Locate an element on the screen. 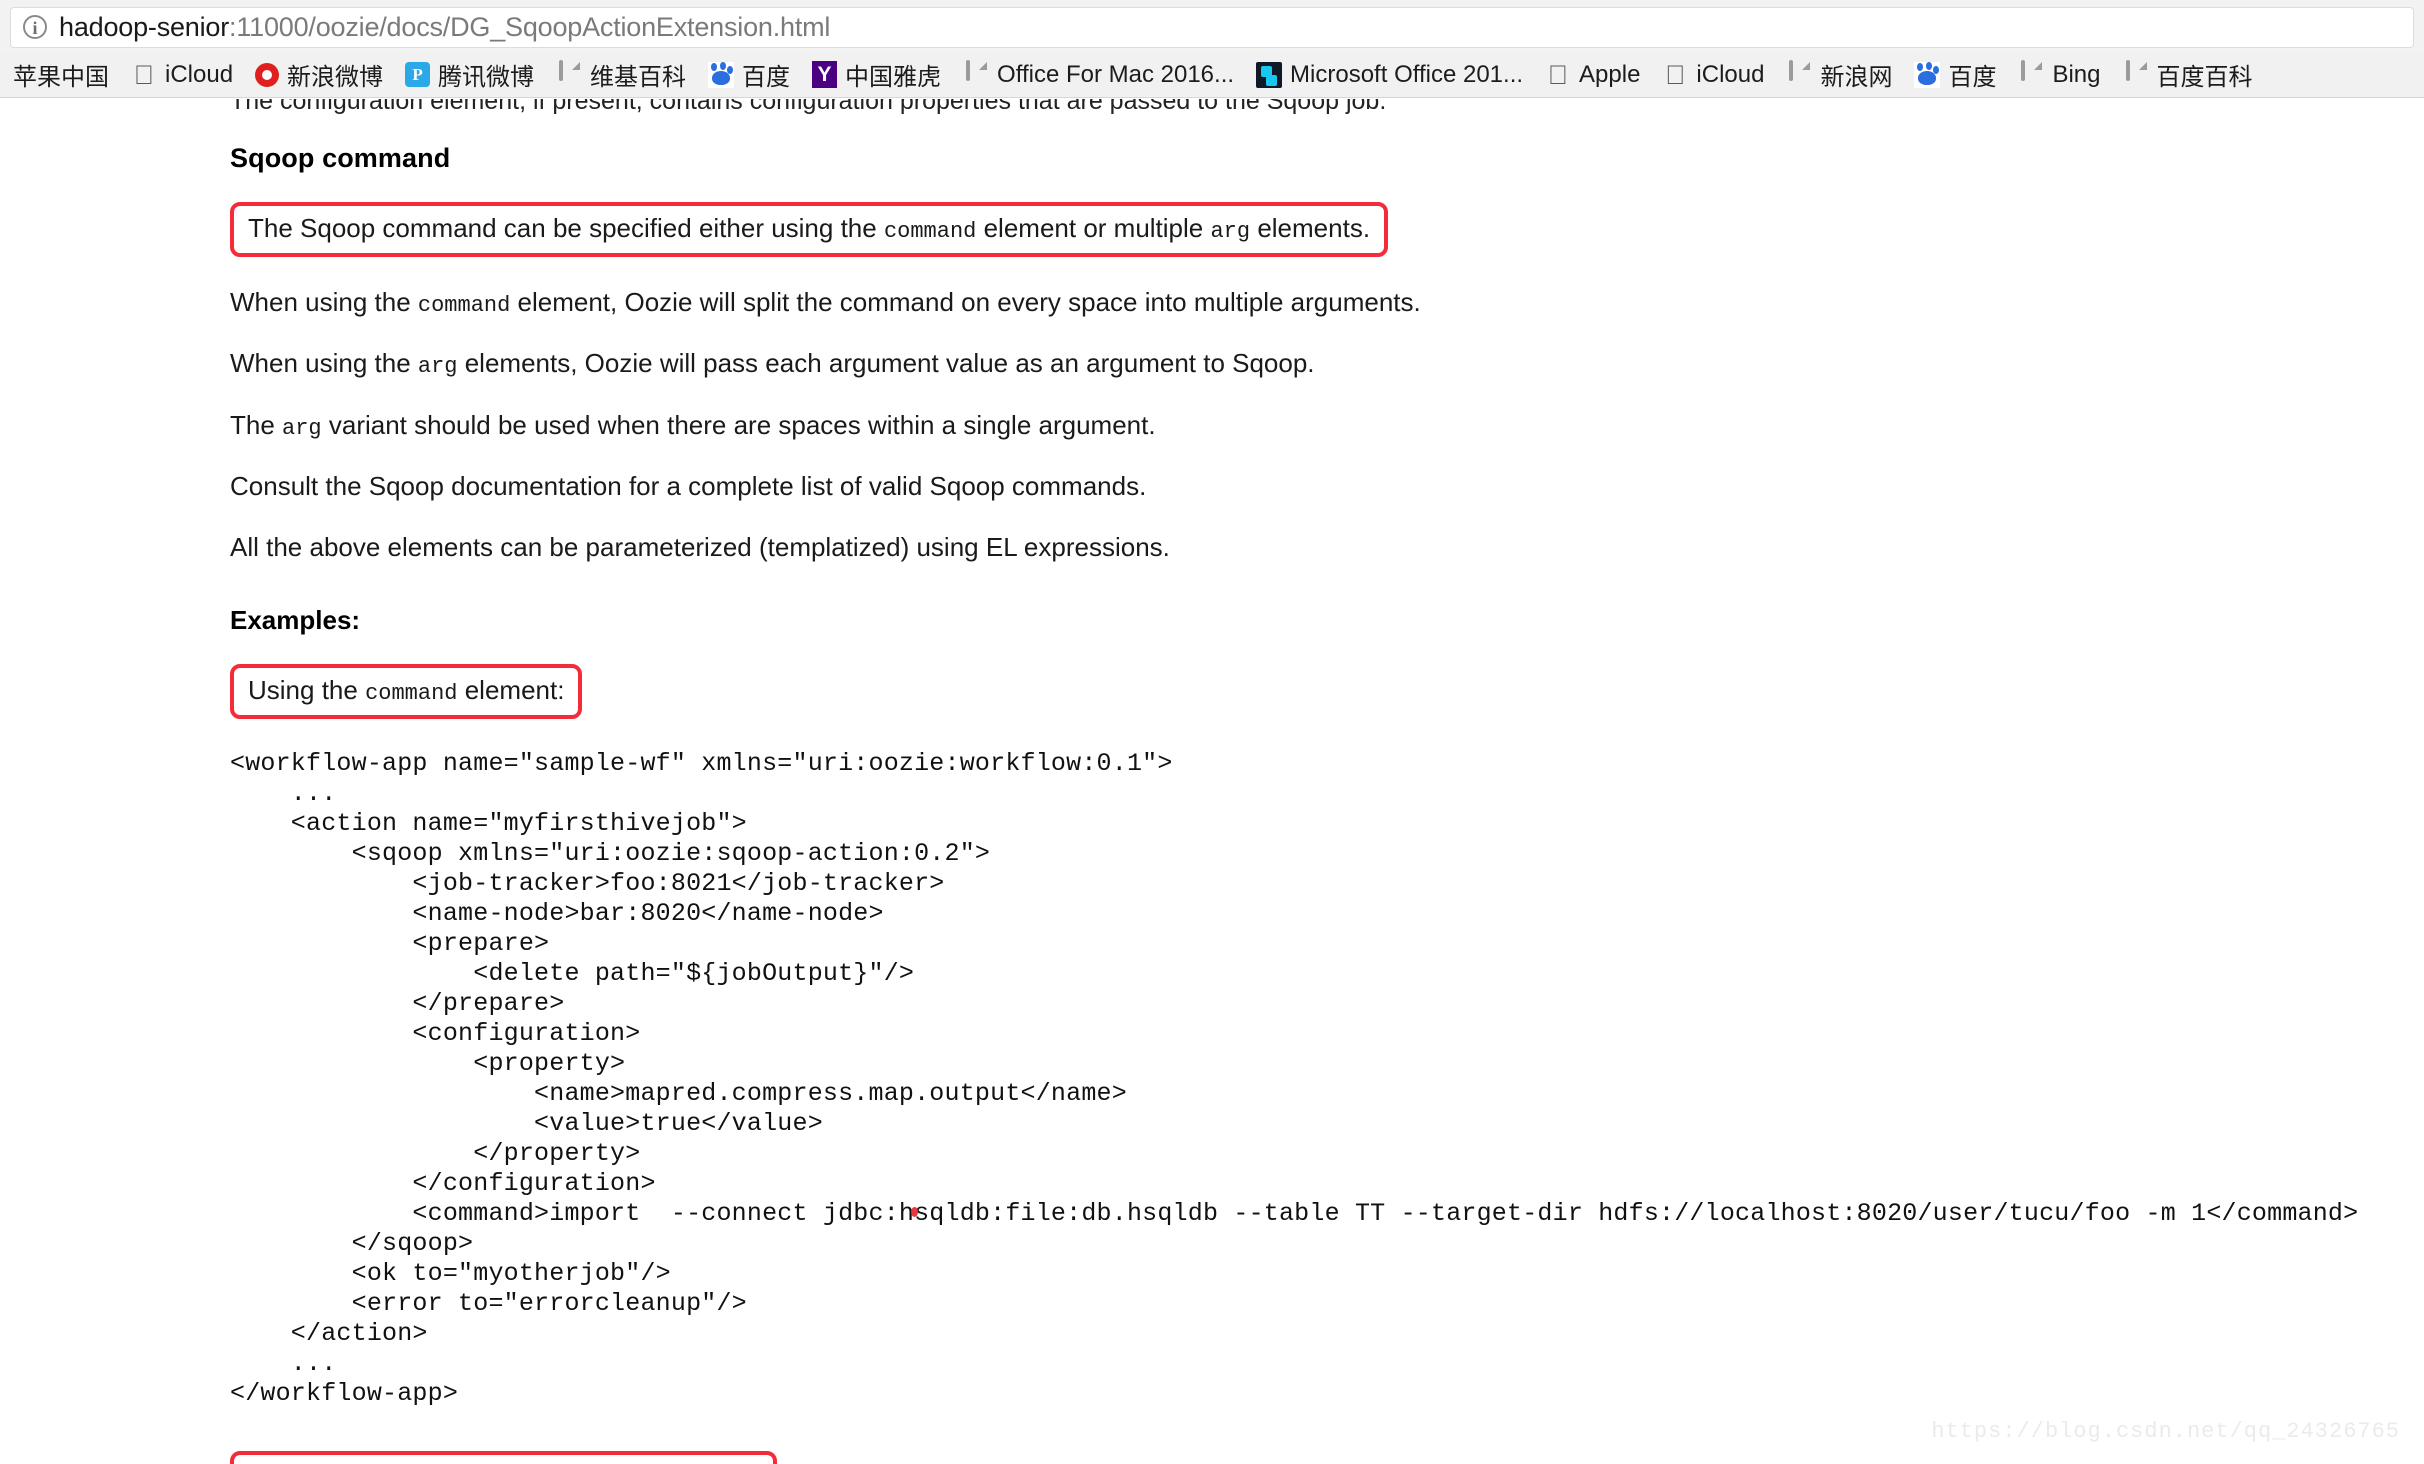  tencent-weibo-icon is located at coordinates (418, 74).